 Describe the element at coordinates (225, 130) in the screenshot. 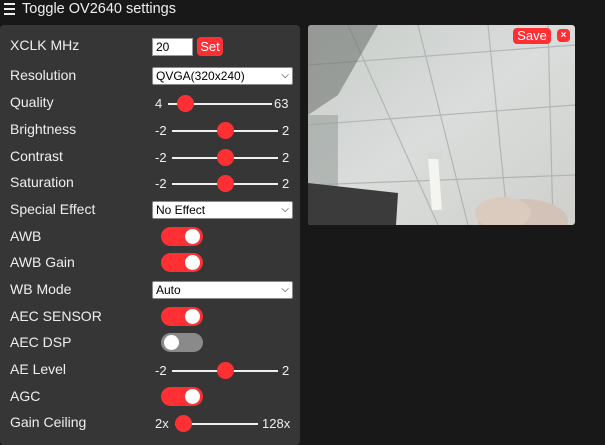

I see `brightness-slider-thumb` at that location.